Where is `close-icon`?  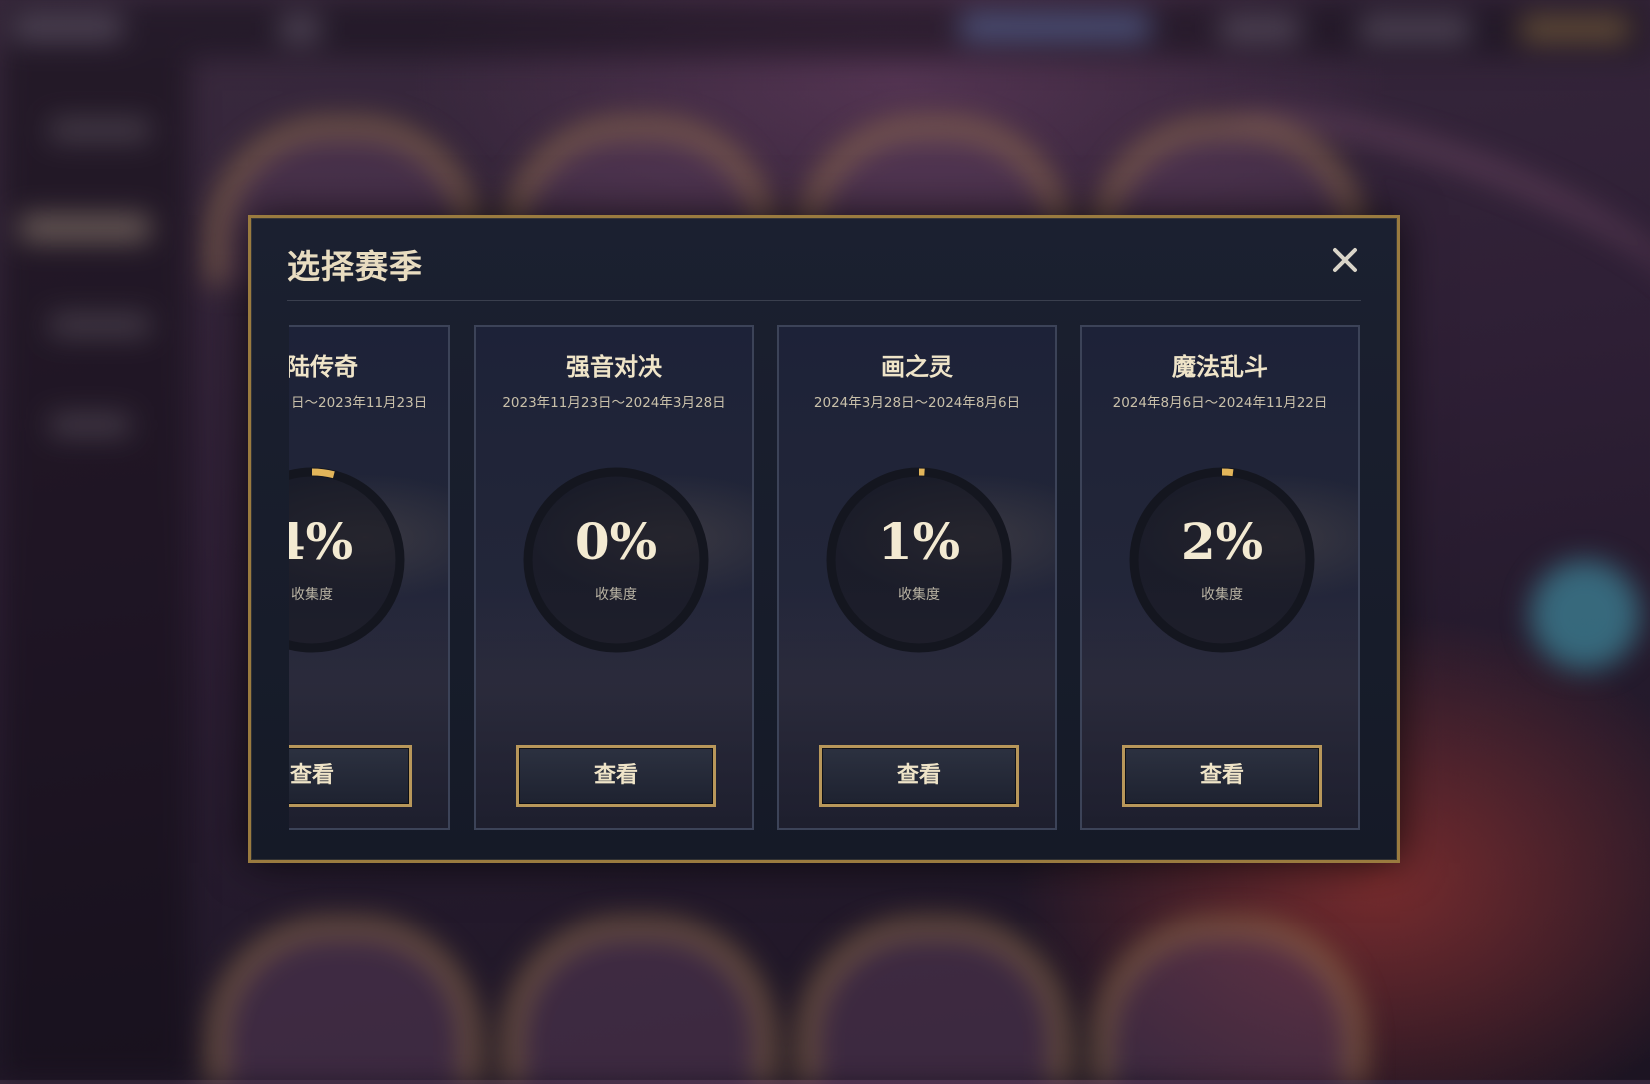
close-icon is located at coordinates (1345, 260).